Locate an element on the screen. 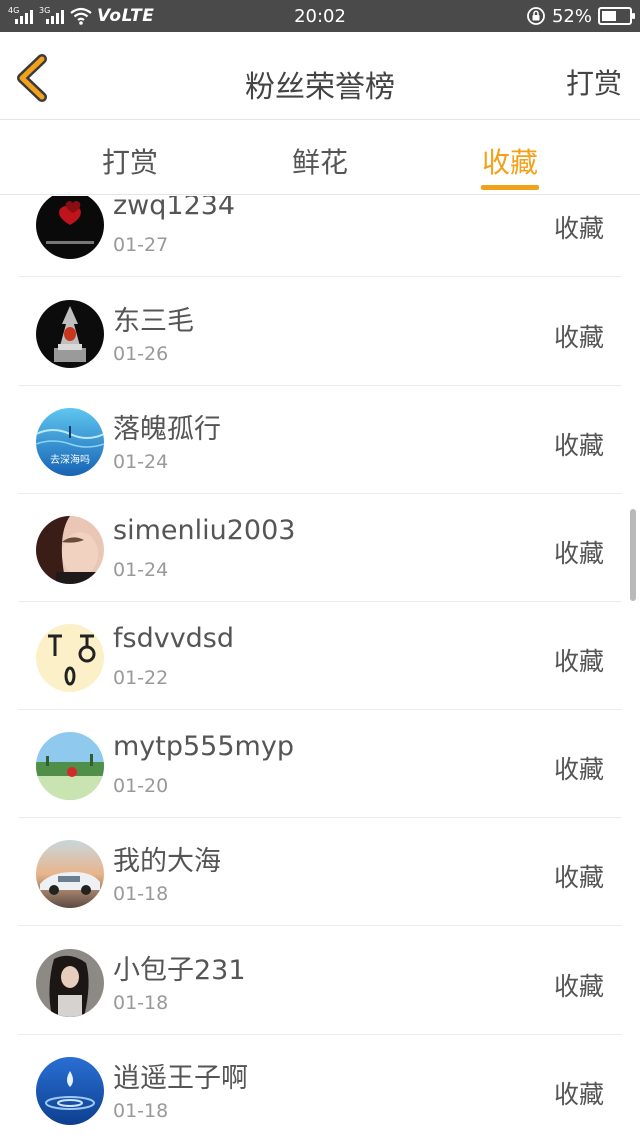 The image size is (640, 1138). battery-fill is located at coordinates (609, 16).